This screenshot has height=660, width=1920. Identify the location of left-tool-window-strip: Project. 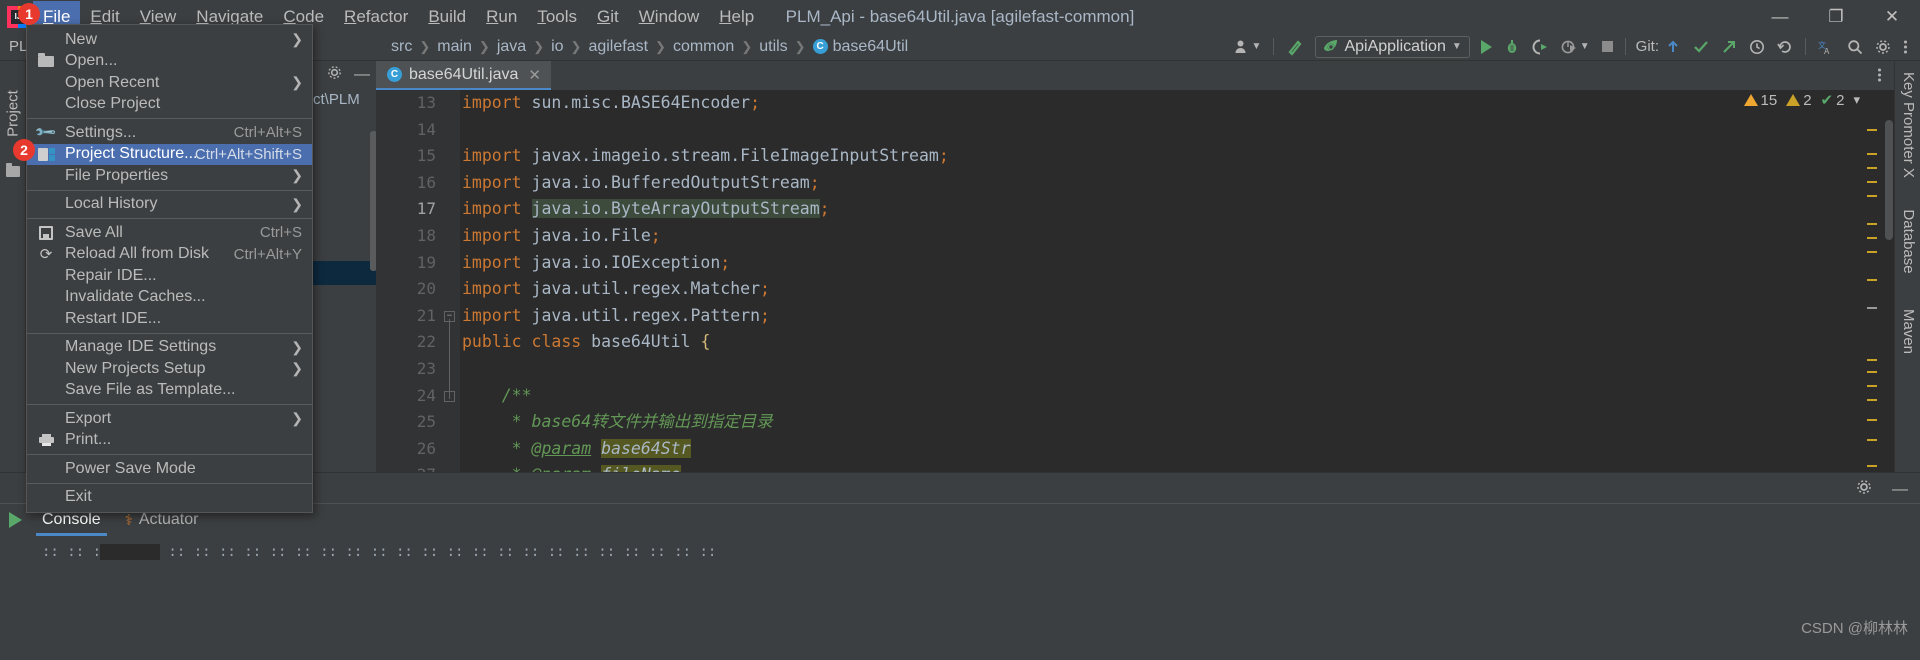
(13, 266).